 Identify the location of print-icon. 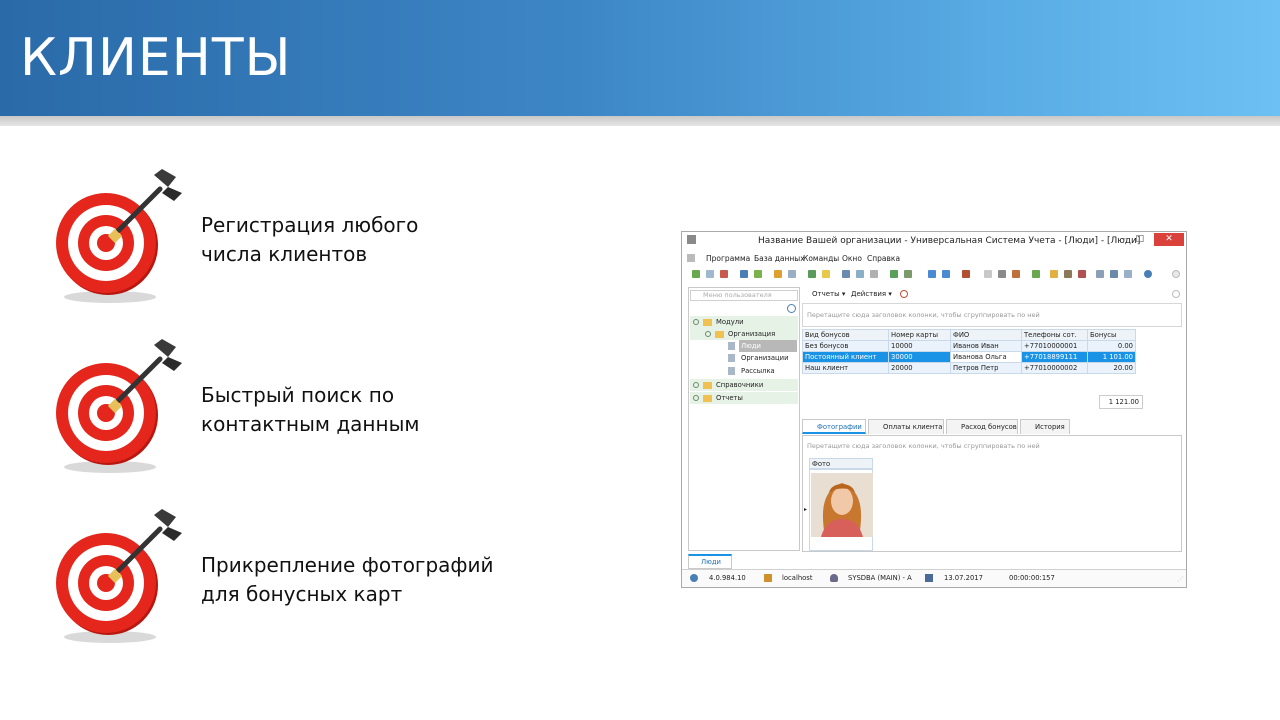
(1114, 274).